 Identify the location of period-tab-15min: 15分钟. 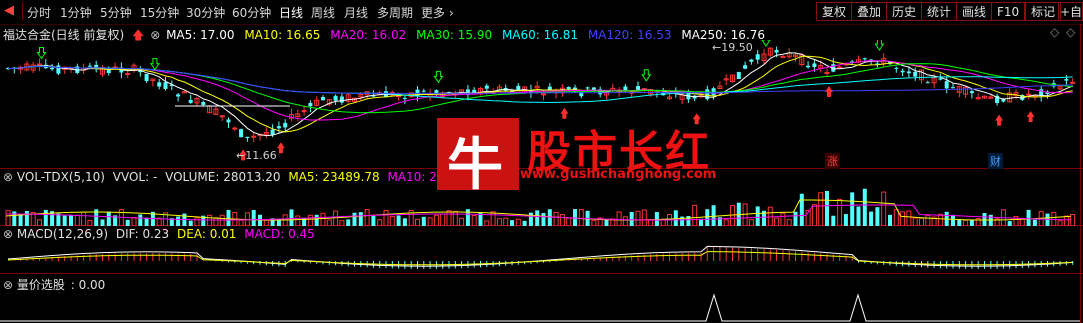
(159, 12).